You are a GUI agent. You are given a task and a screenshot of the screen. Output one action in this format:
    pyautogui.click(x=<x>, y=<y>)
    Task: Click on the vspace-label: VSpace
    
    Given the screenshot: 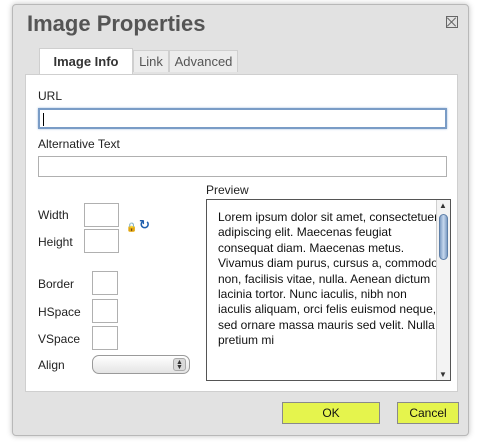 What is the action you would take?
    pyautogui.click(x=59, y=339)
    